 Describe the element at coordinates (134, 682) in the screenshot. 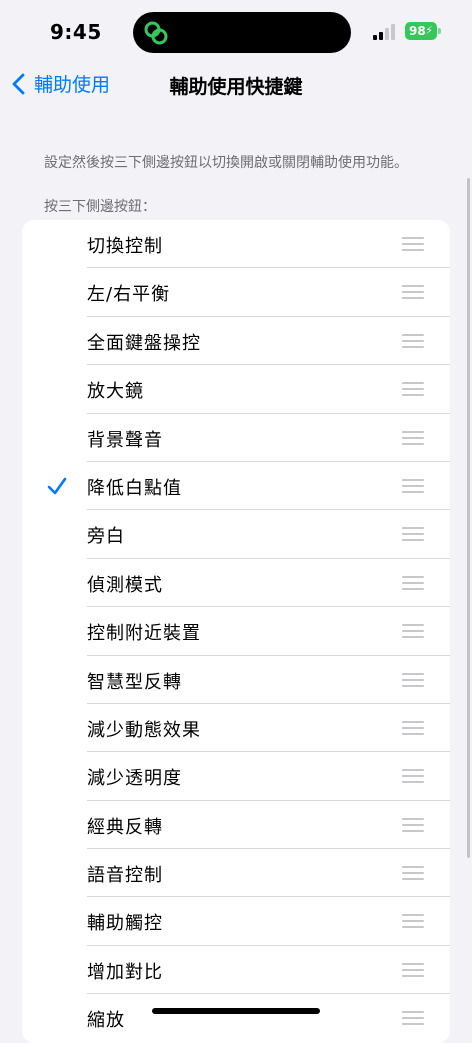

I see `list-item-label: 智慧型反轉` at that location.